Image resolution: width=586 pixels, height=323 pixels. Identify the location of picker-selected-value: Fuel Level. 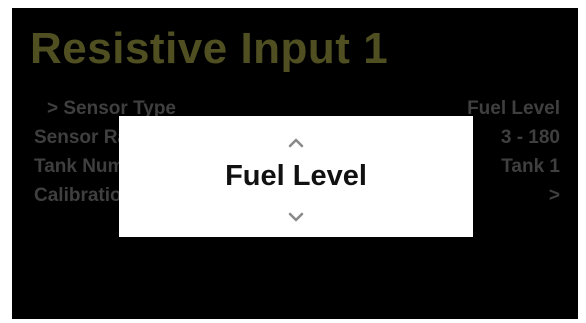
(296, 176).